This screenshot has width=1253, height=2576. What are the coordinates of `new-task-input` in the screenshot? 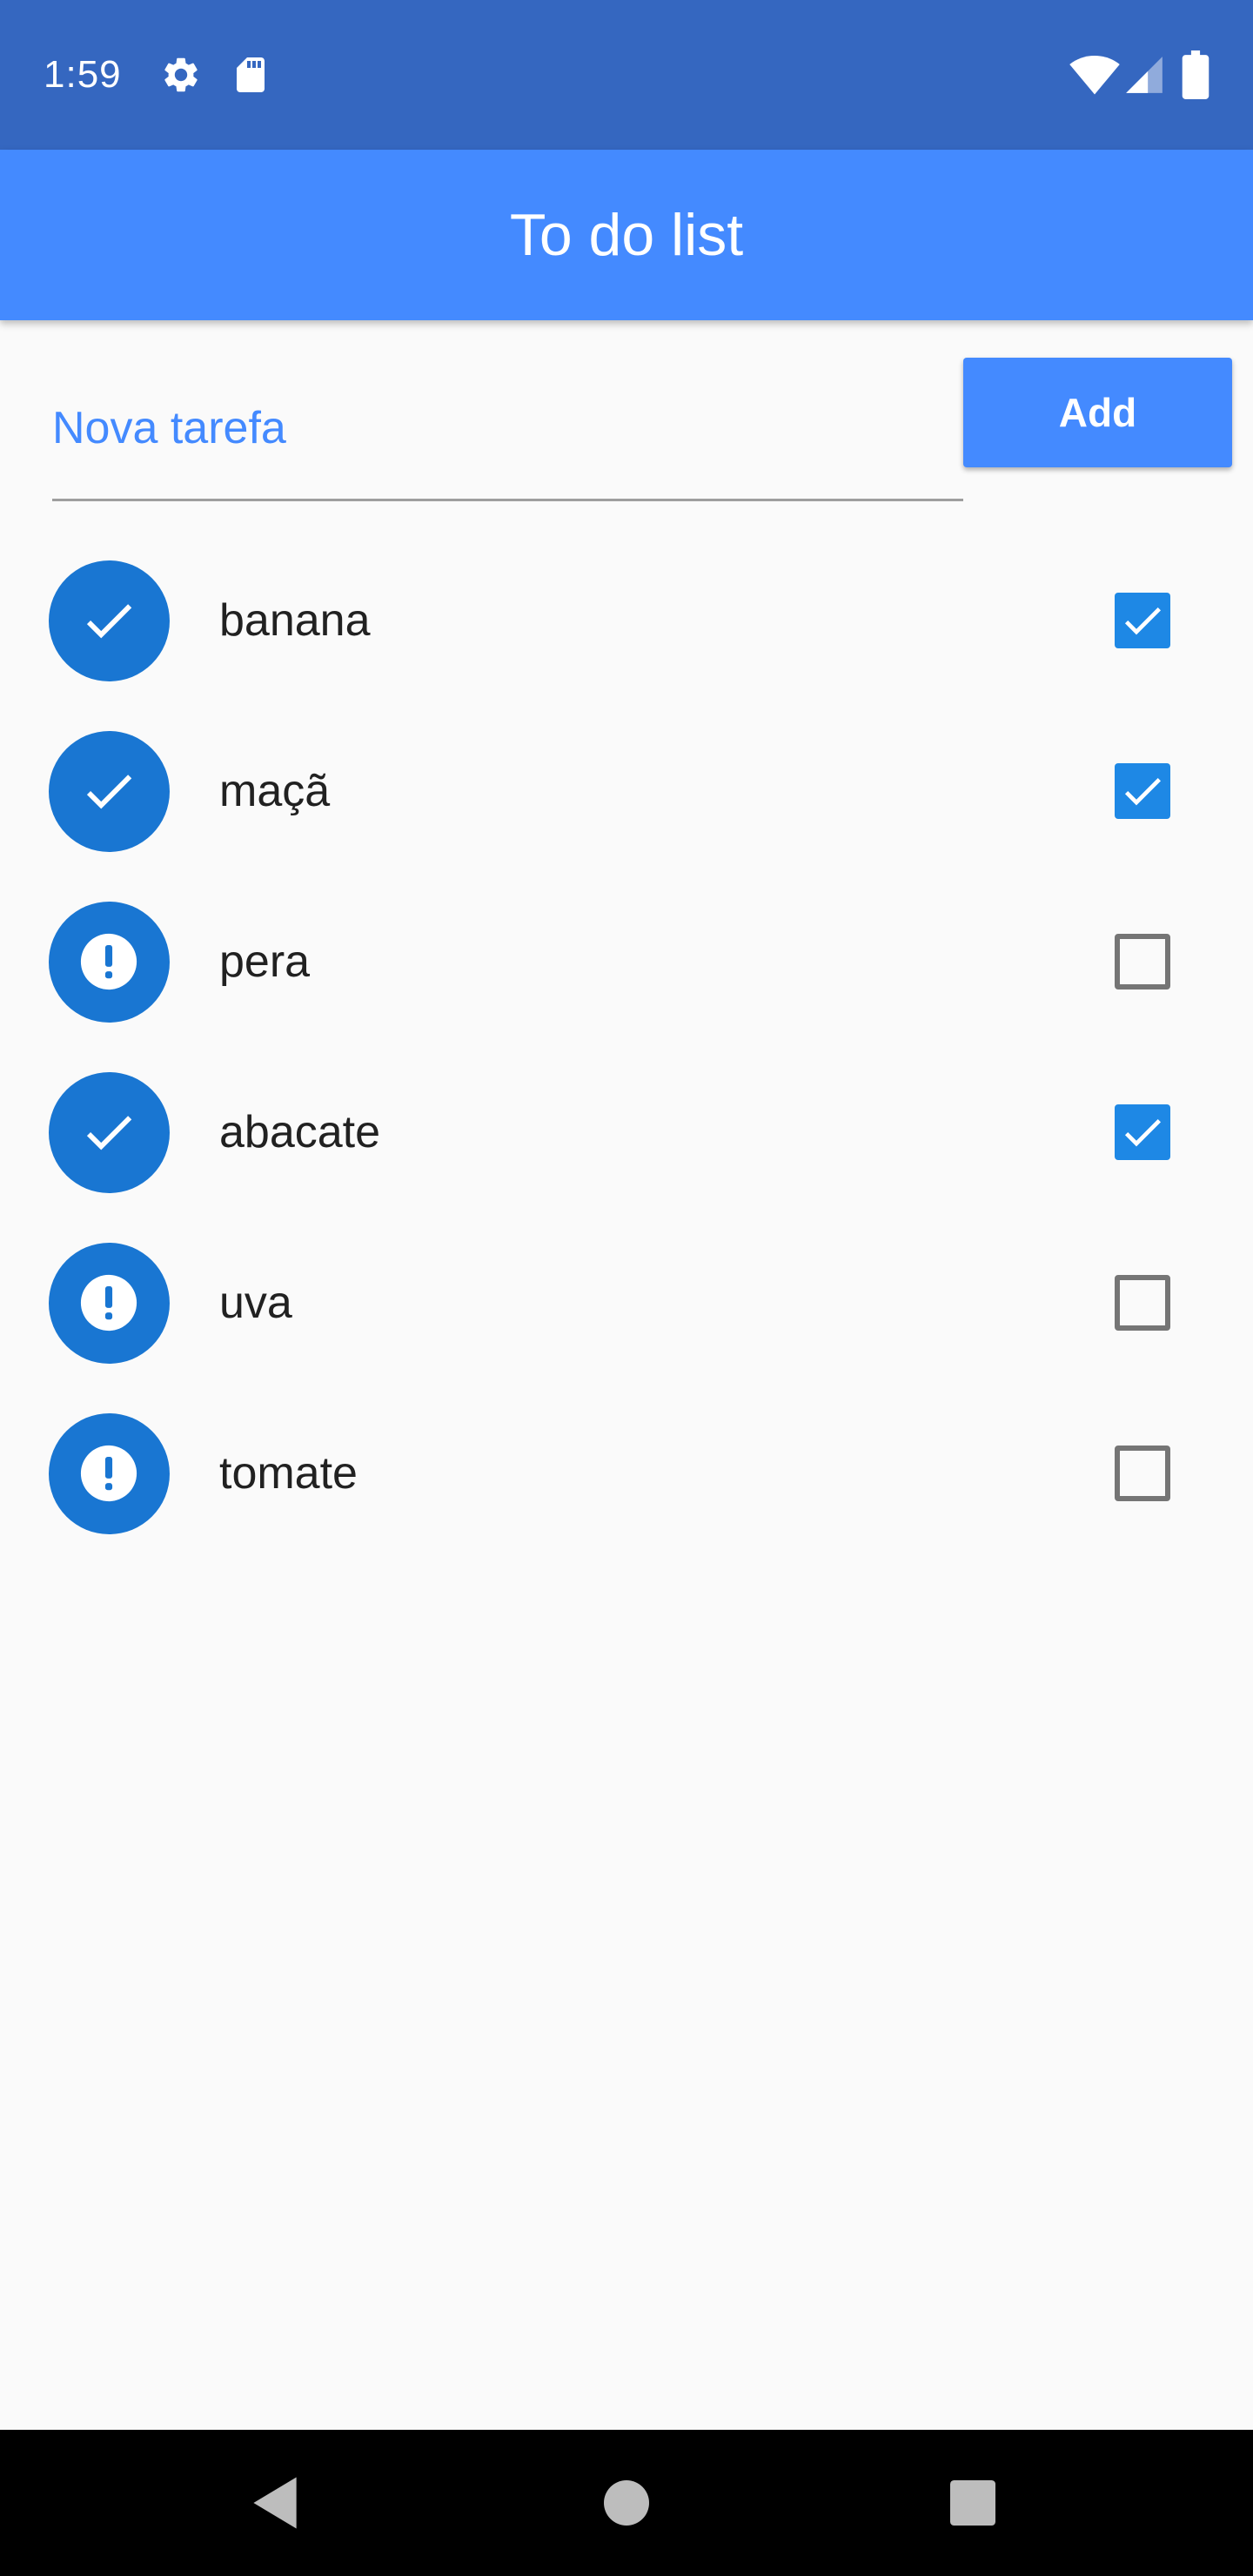 It's located at (507, 429).